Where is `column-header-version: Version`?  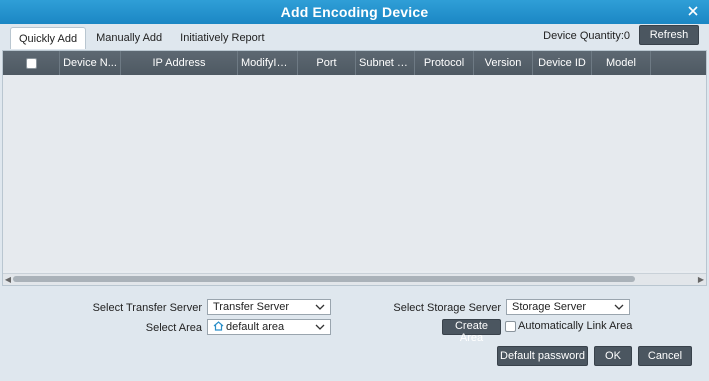 column-header-version: Version is located at coordinates (503, 63).